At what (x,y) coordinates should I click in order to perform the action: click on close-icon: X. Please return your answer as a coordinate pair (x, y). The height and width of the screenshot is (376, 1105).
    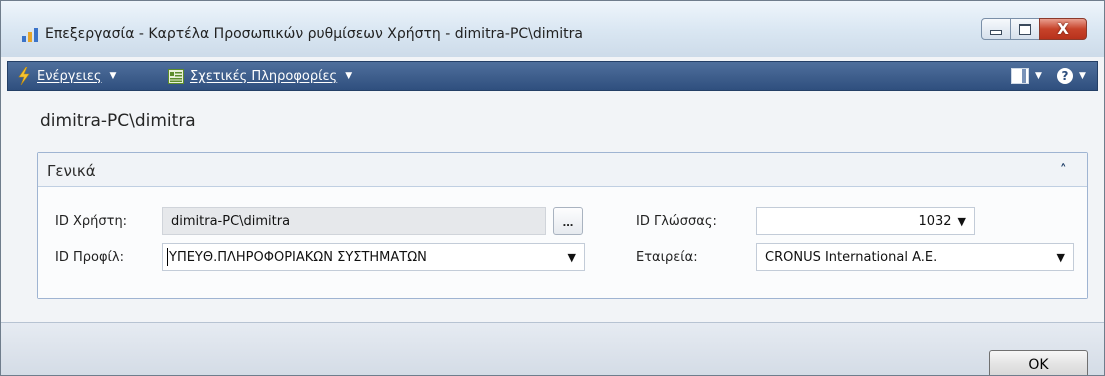
    Looking at the image, I should click on (1063, 29).